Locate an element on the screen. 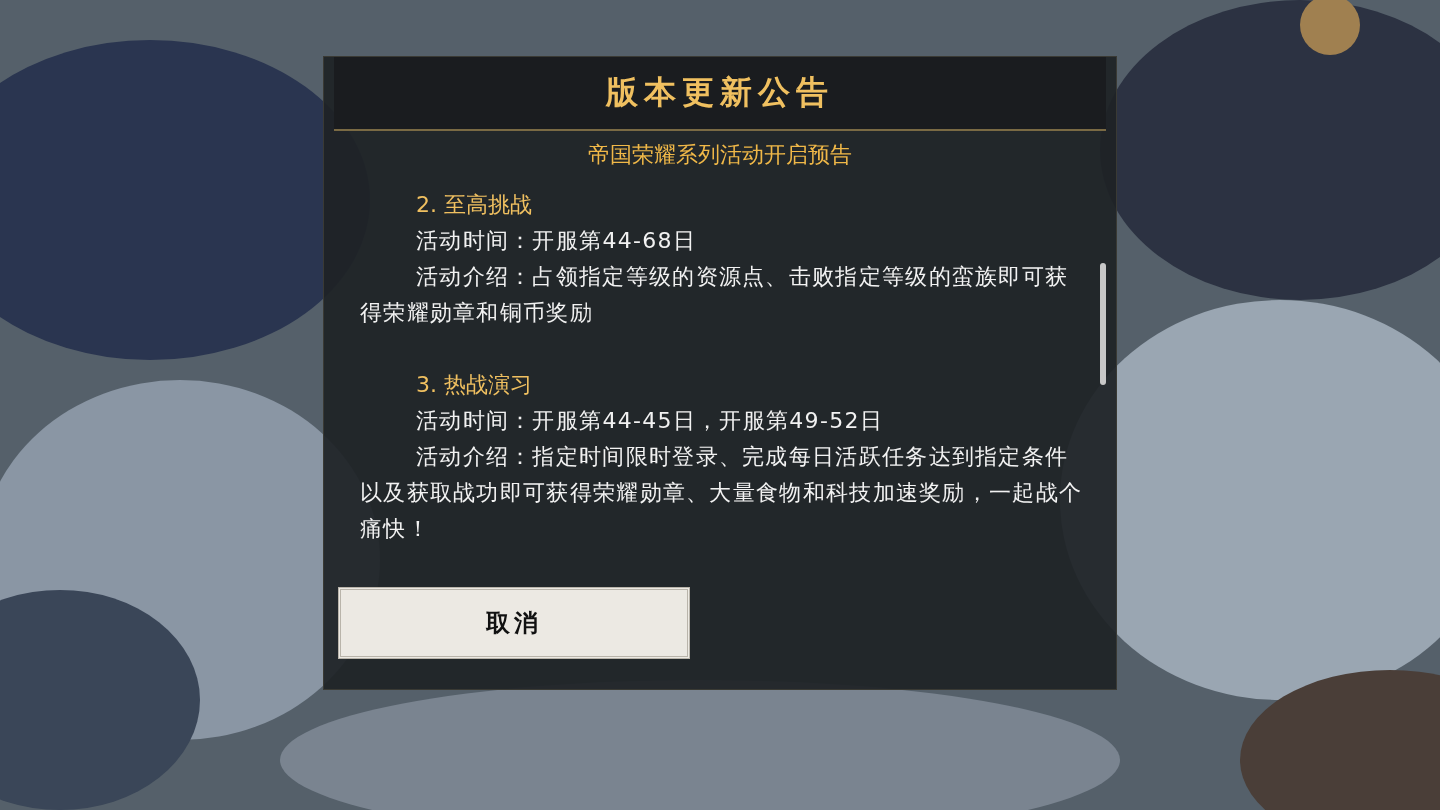 This screenshot has width=1440, height=810. cancel-button: 取消 is located at coordinates (514, 623).